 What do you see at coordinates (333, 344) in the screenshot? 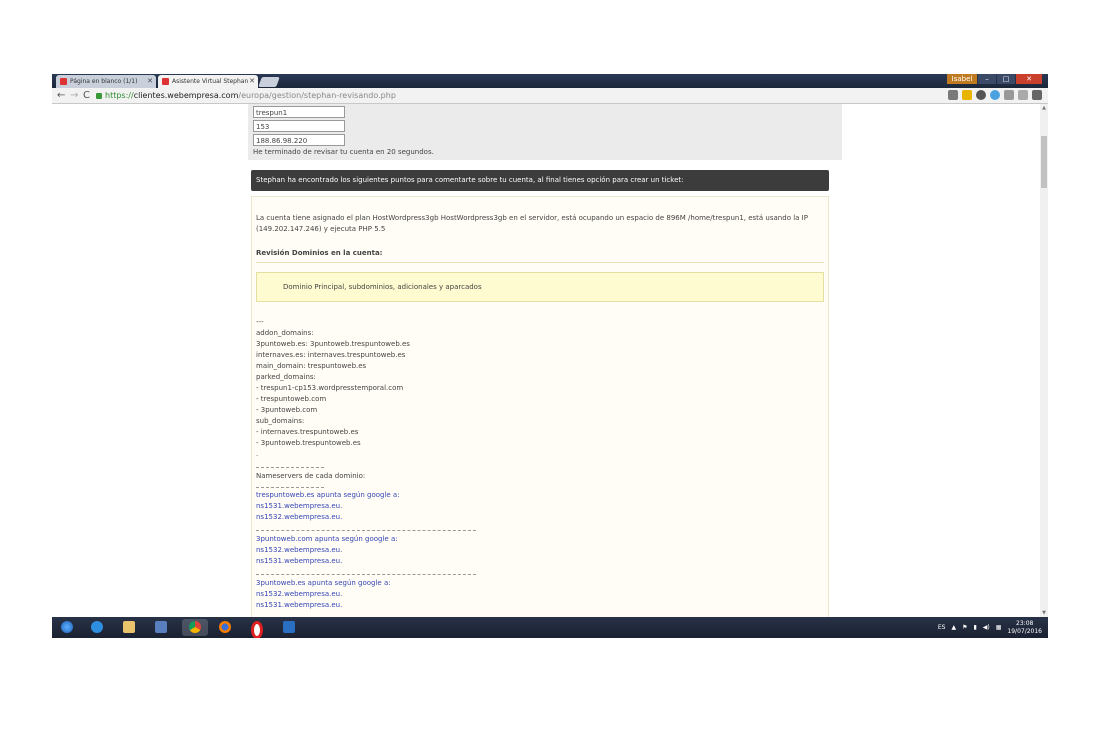
I see `raw-line: 3puntoweb.es: 3puntoweb.trespuntoweb.es` at bounding box center [333, 344].